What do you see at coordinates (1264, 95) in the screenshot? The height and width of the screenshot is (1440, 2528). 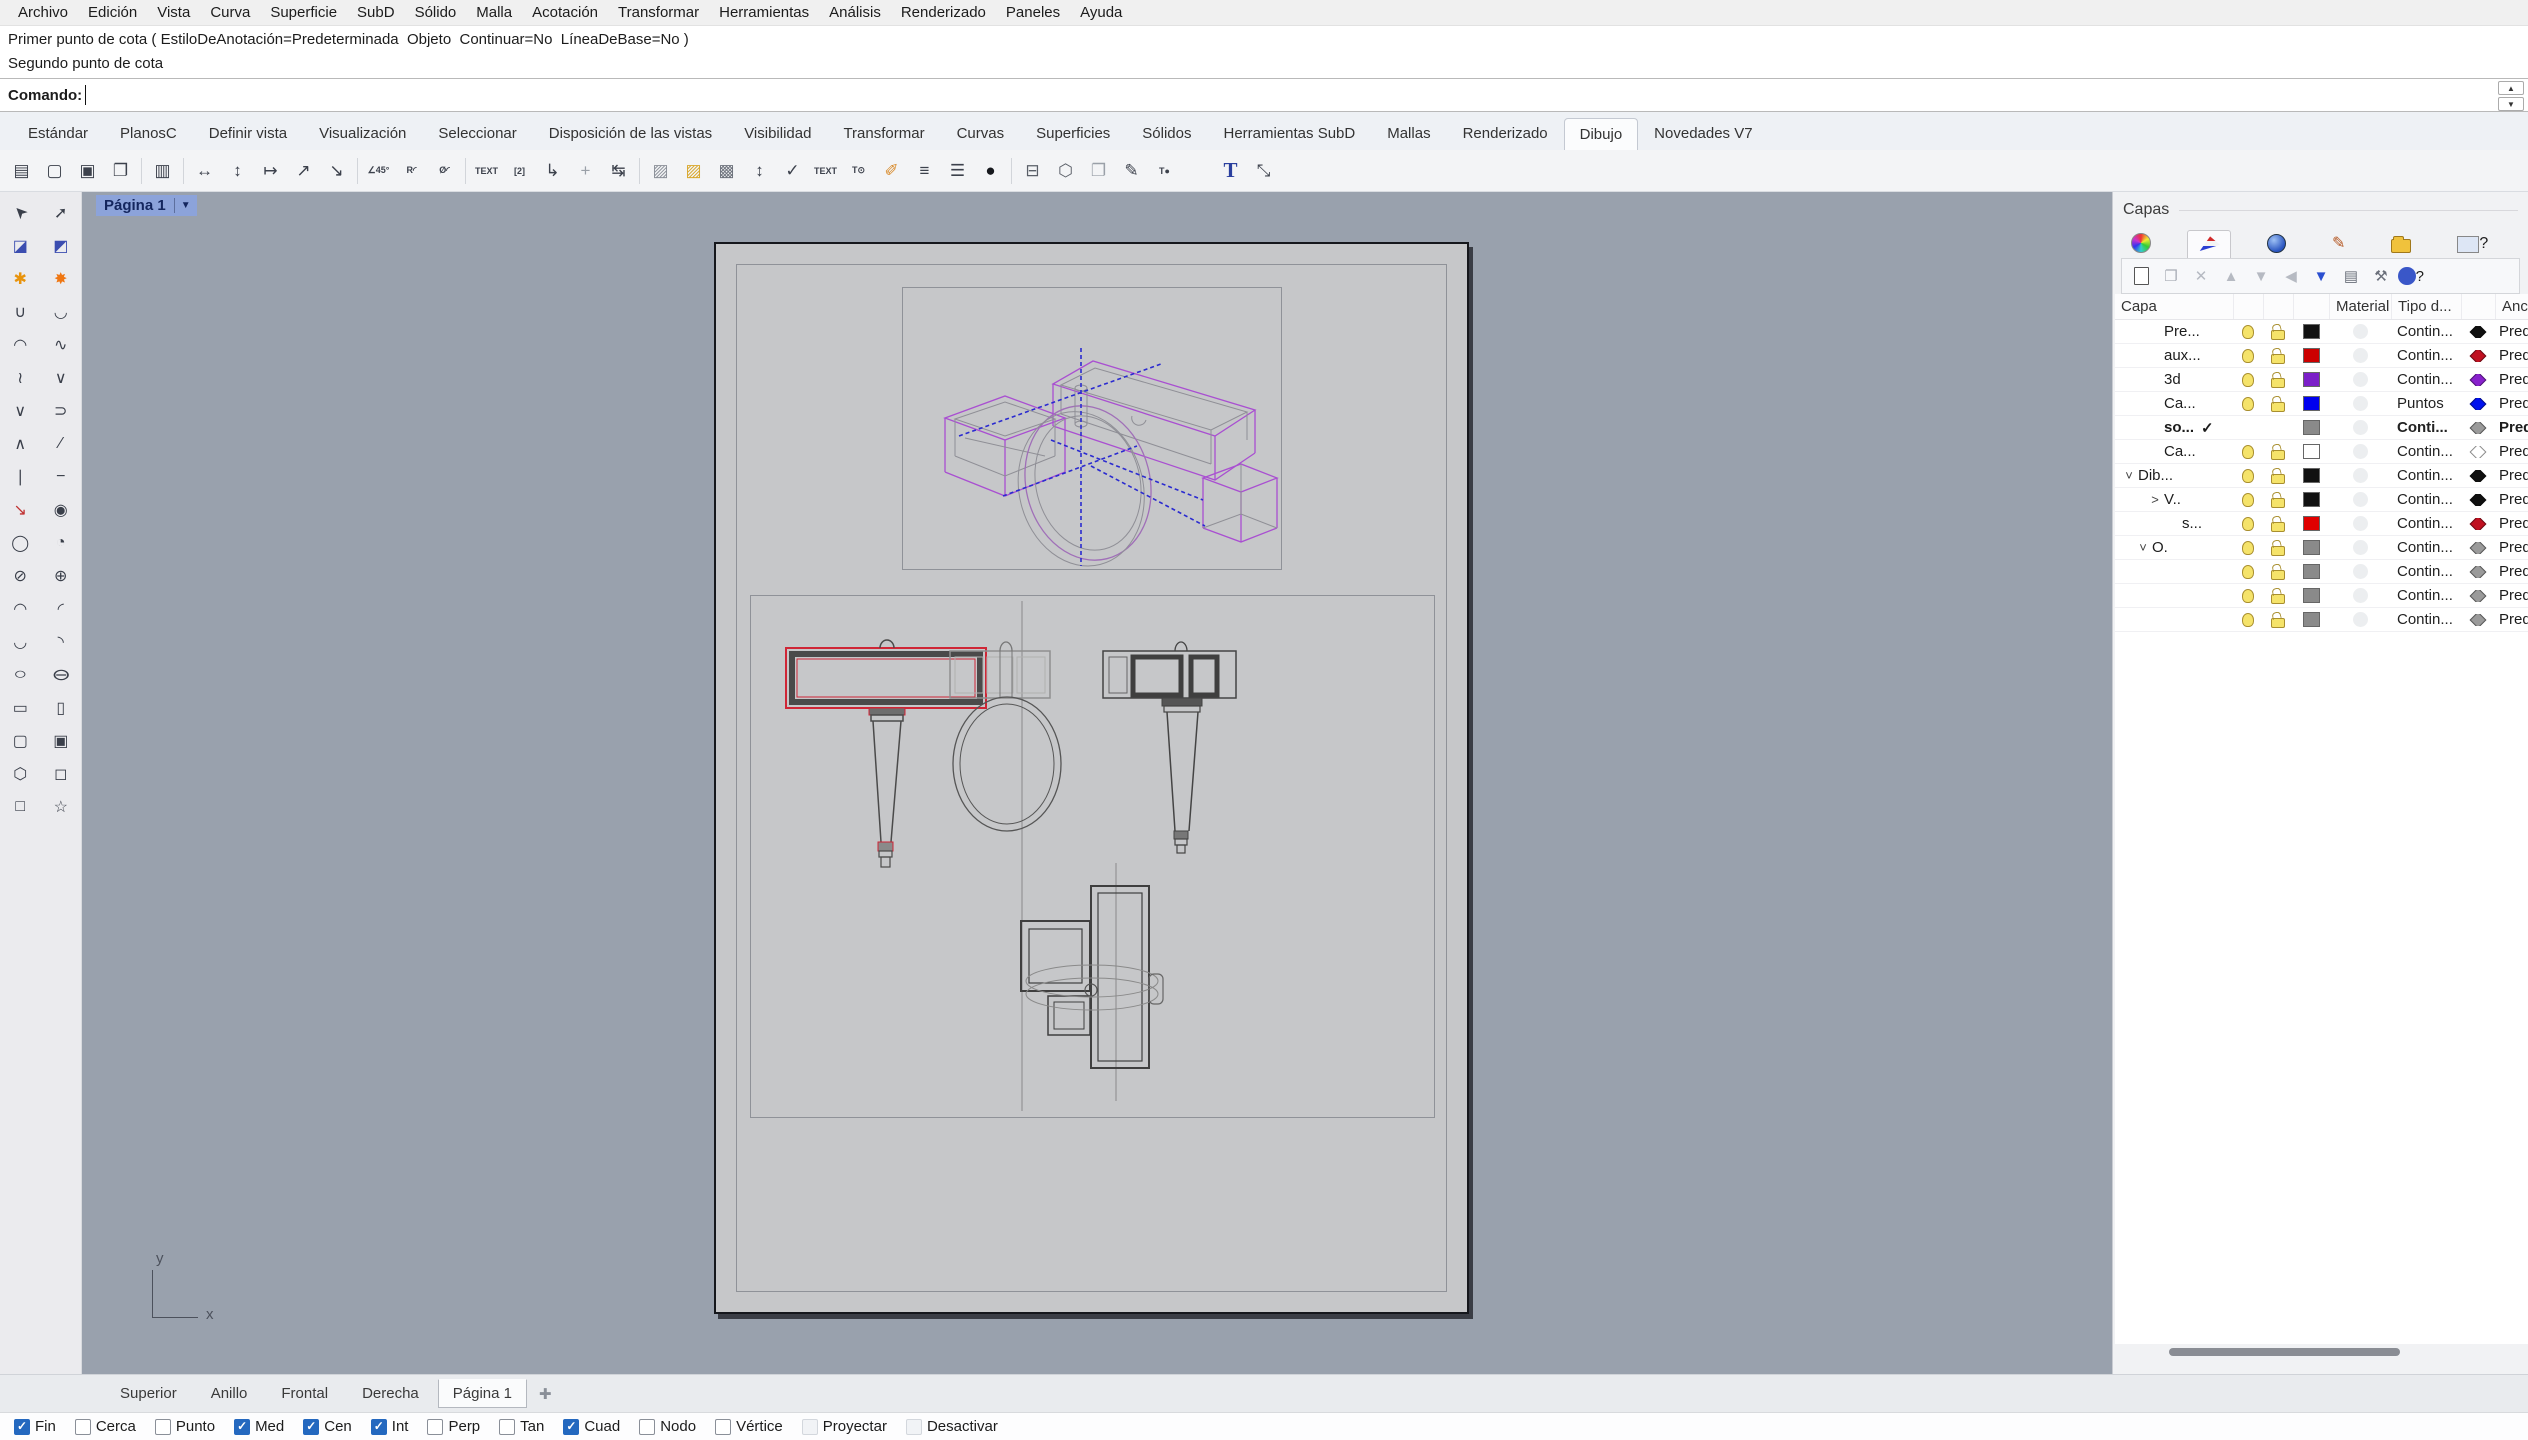 I see `command-prompt-row: Comando: ▲ ▼` at bounding box center [1264, 95].